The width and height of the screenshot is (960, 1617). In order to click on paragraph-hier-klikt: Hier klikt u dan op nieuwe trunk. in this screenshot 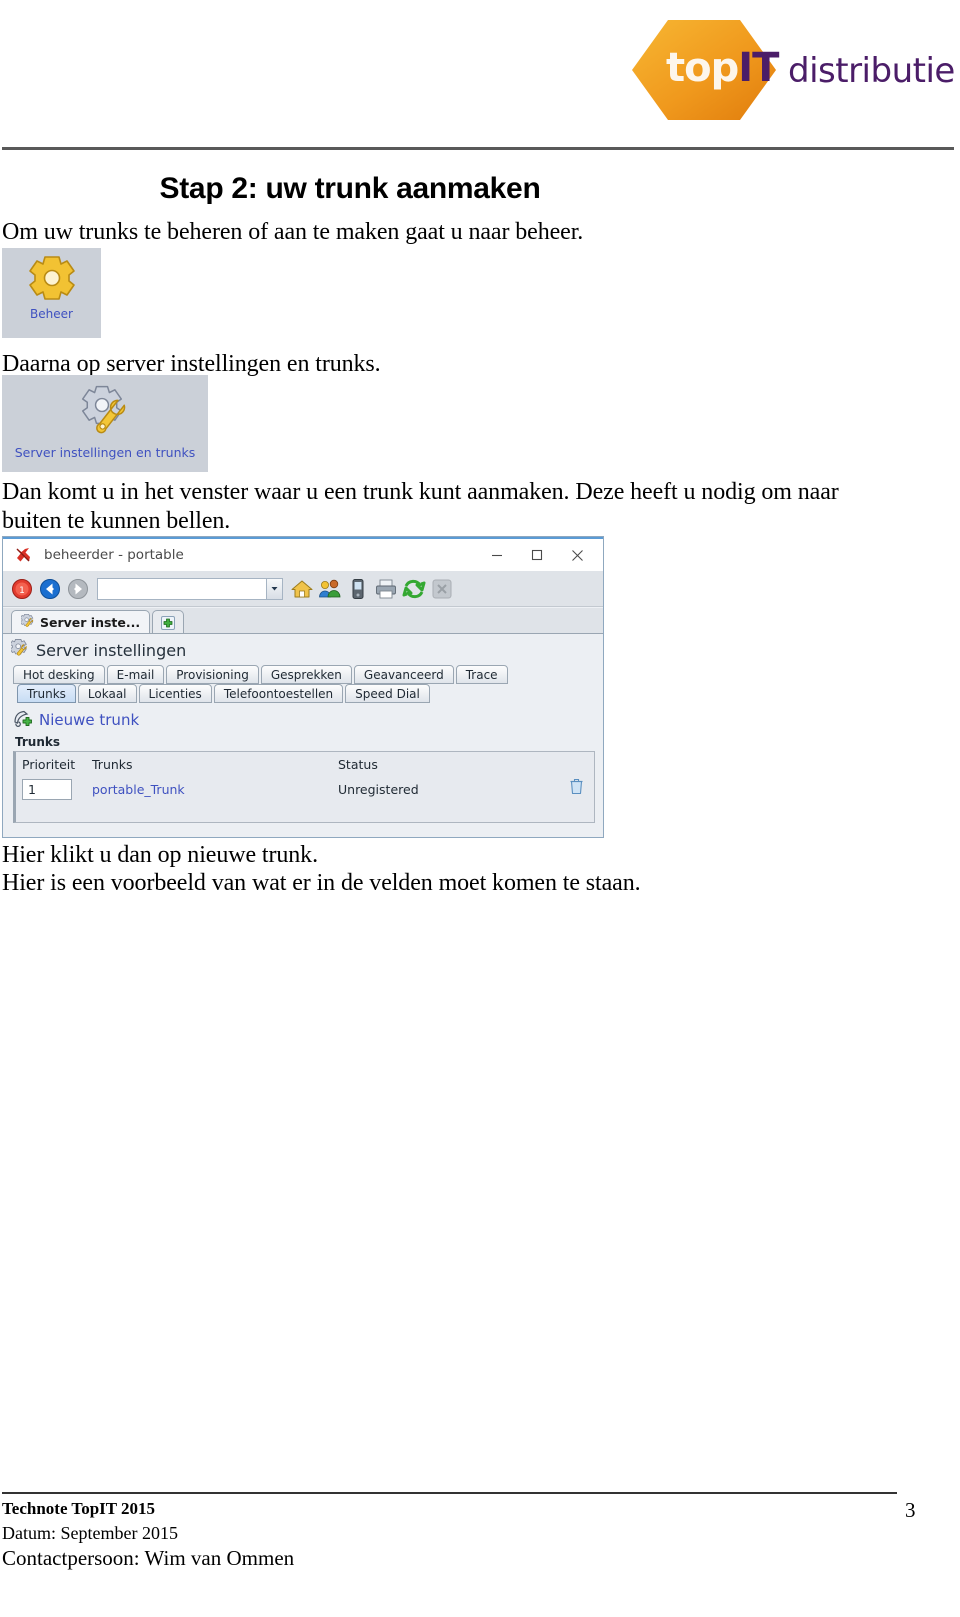, I will do `click(160, 855)`.